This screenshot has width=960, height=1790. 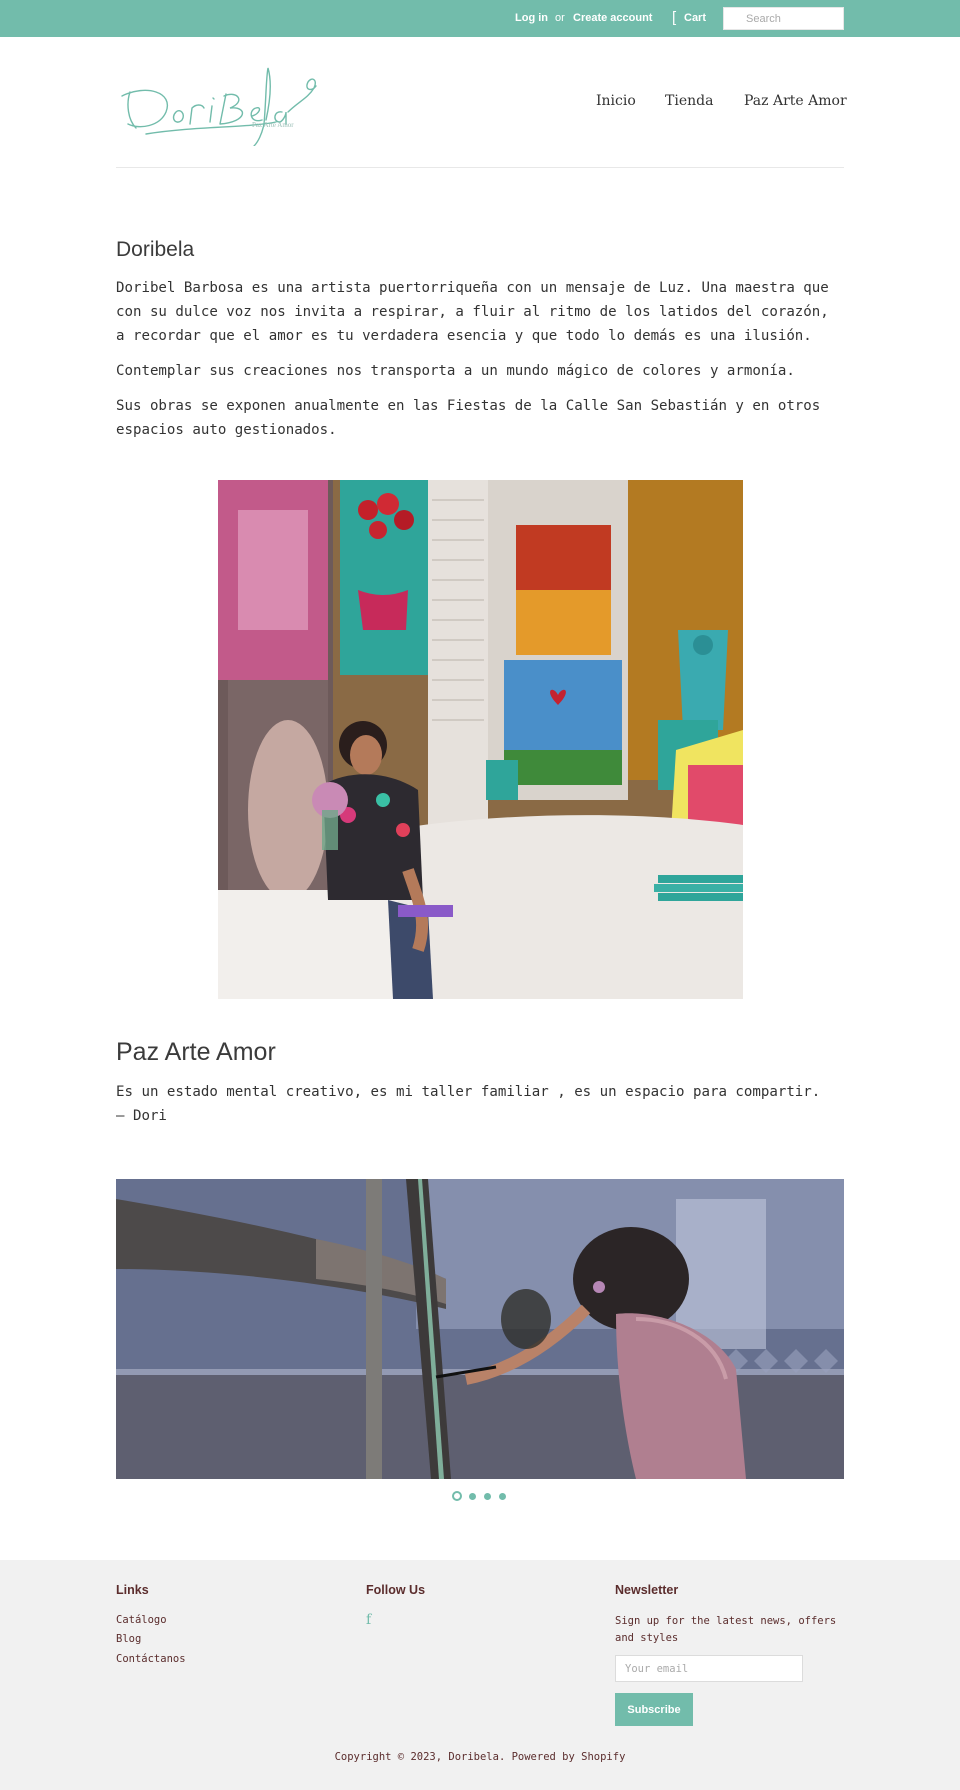 I want to click on section-title-doribela: Doribela, so click(x=155, y=249).